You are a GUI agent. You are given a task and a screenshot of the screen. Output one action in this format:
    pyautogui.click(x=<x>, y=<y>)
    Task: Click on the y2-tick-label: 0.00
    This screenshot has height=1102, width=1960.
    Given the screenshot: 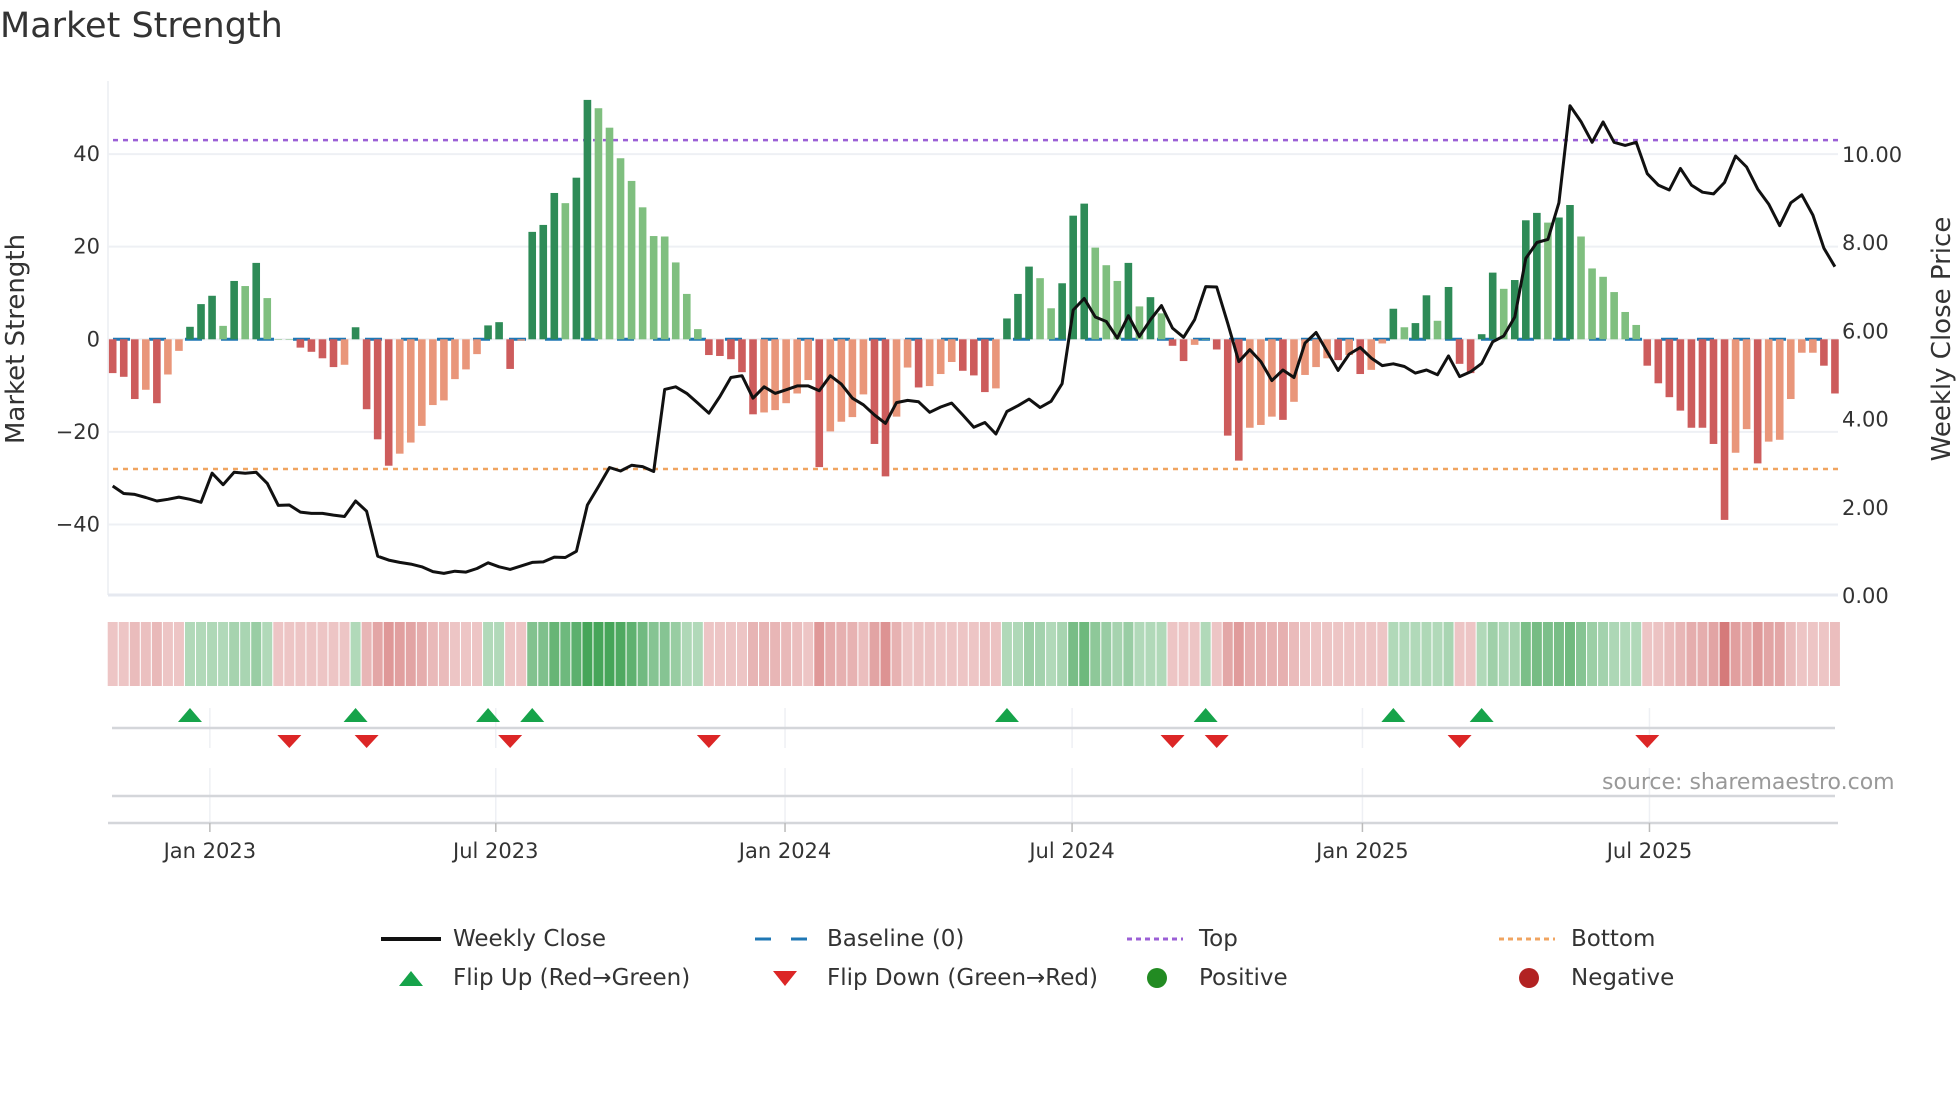 What is the action you would take?
    pyautogui.click(x=1865, y=596)
    